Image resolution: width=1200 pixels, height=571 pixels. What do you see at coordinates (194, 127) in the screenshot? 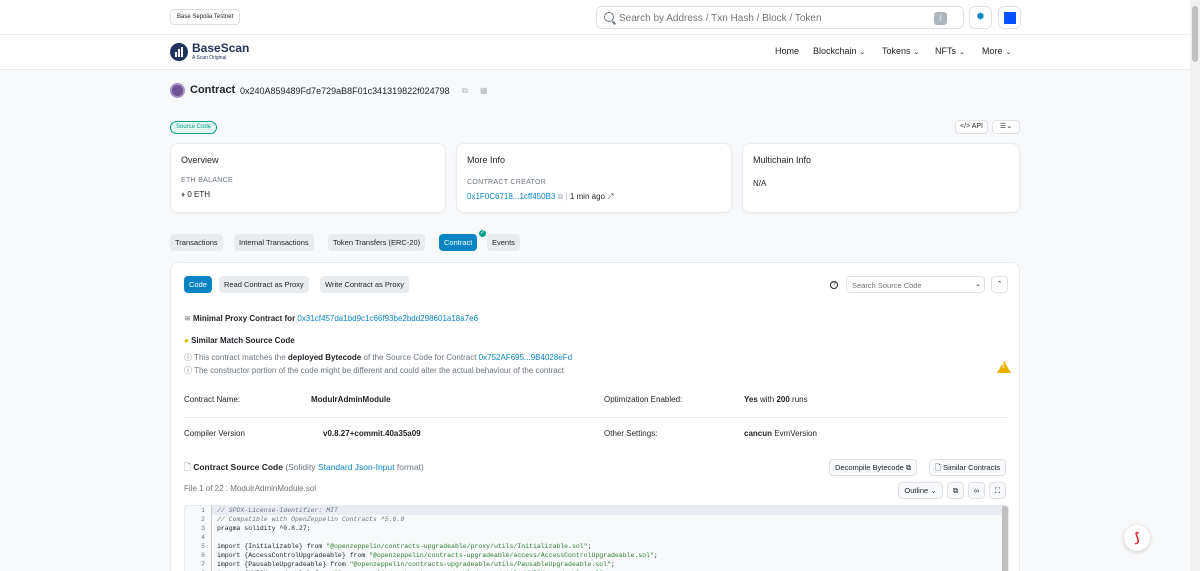
I see `source-code-badge: Source Code` at bounding box center [194, 127].